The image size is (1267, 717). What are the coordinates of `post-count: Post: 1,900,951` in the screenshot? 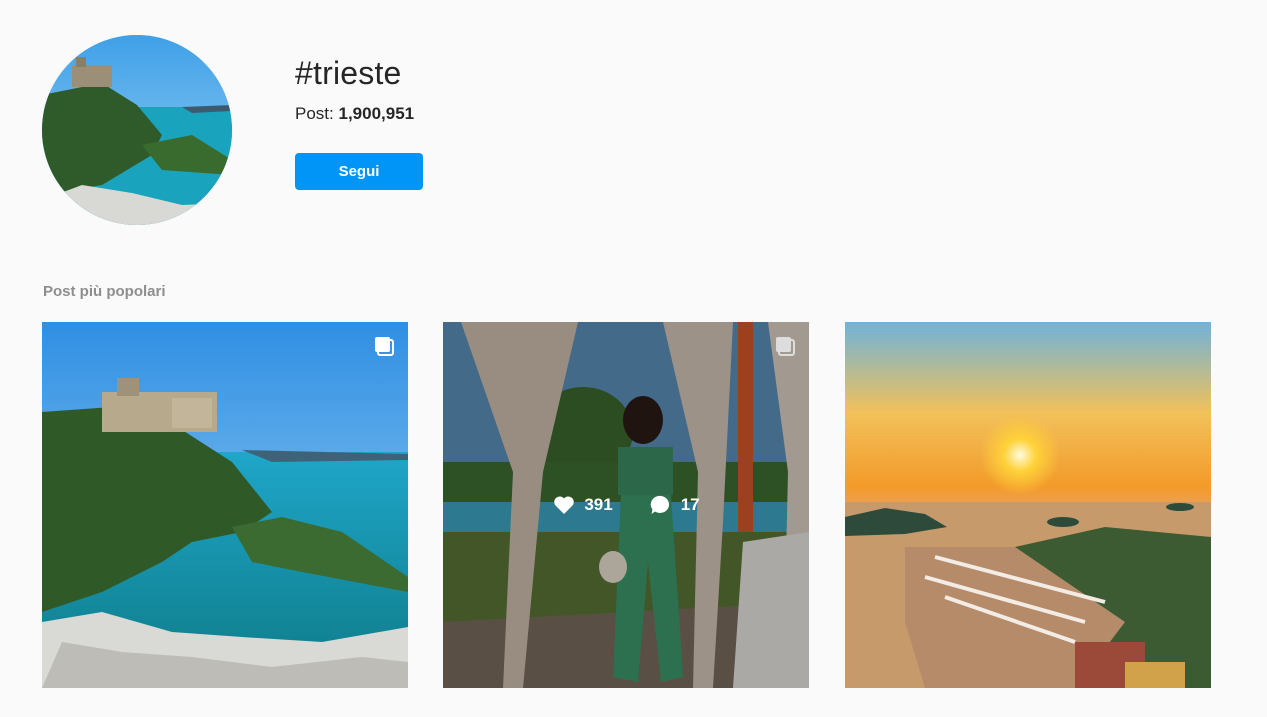 It's located at (359, 114).